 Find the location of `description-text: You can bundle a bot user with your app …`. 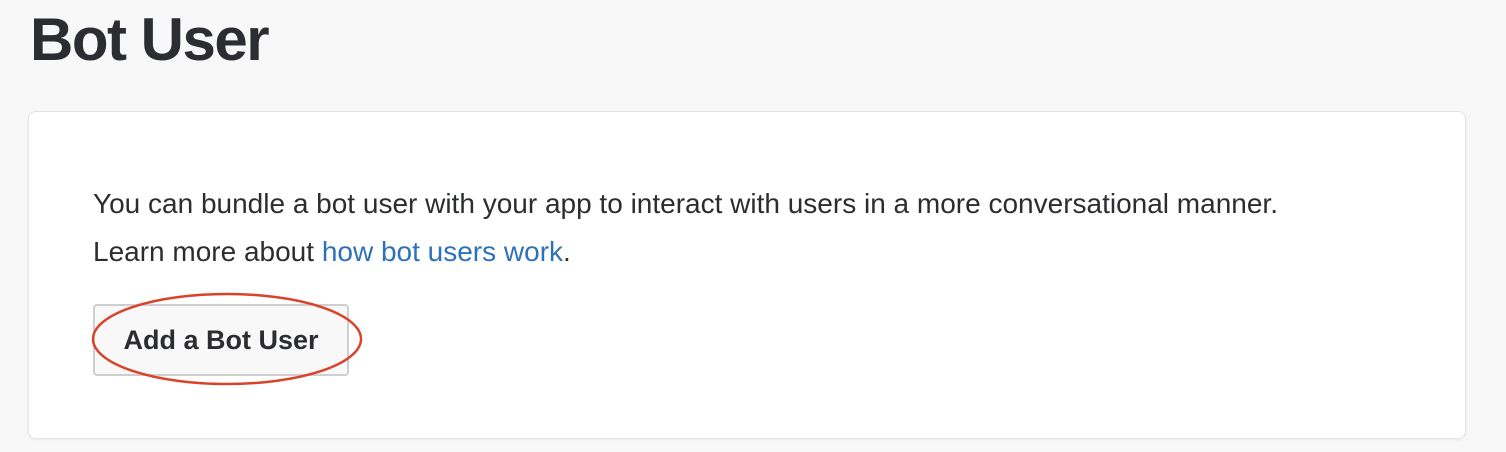

description-text: You can bundle a bot user with your app … is located at coordinates (685, 227).